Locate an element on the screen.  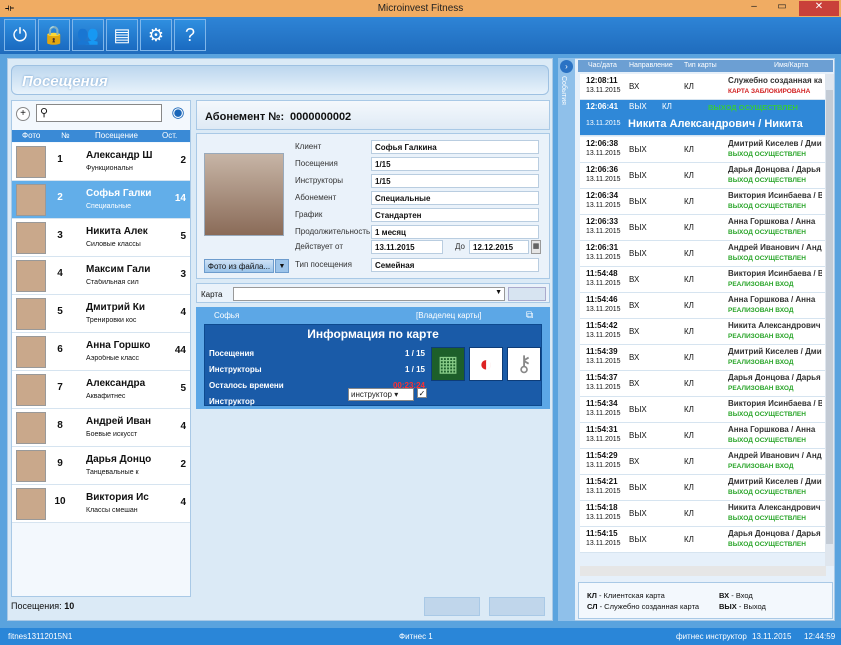
wristband-icon: ◐ is located at coordinates (486, 364).